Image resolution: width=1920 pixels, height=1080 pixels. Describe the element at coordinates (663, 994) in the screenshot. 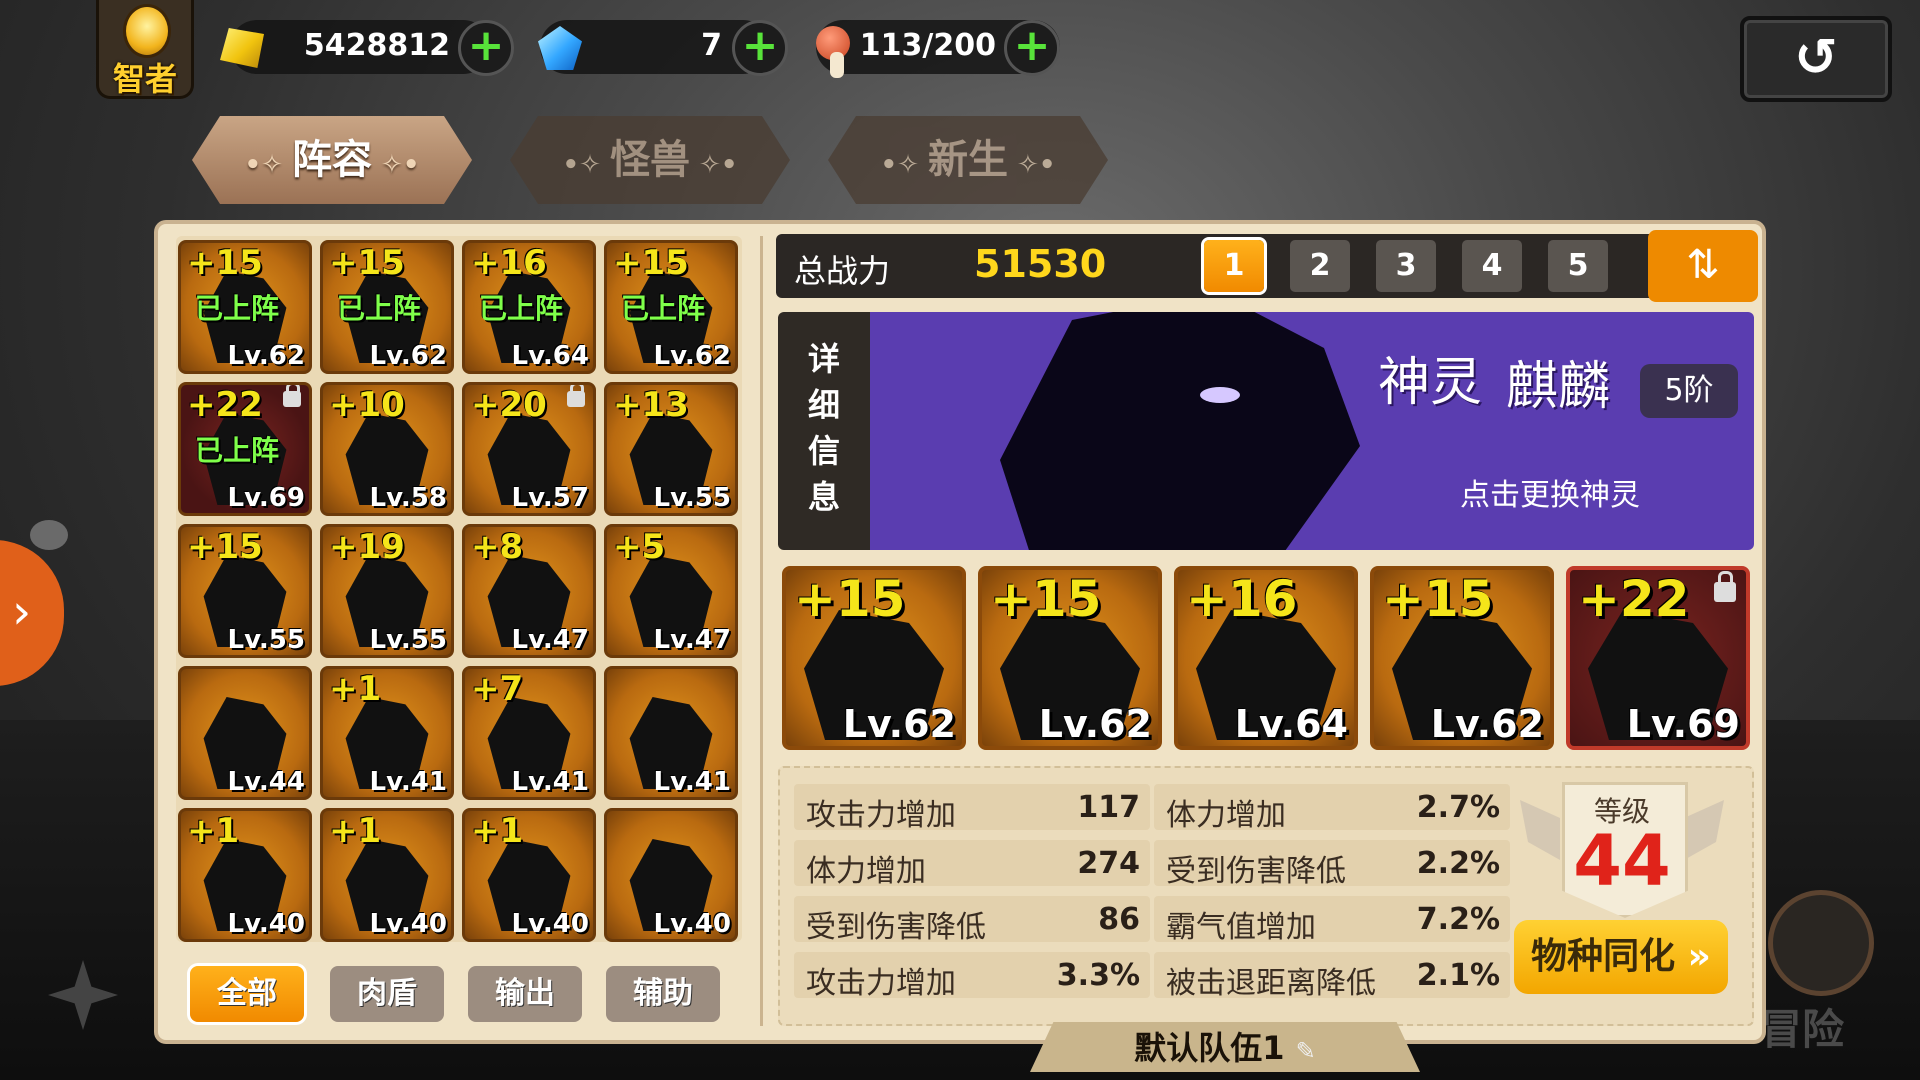

I see `filter-support-button: 辅助` at that location.